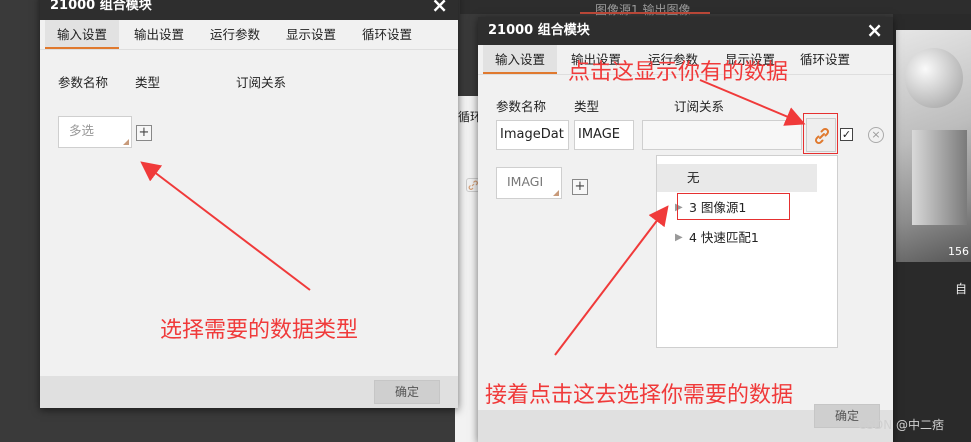 The image size is (971, 442). Describe the element at coordinates (639, 395) in the screenshot. I see `annotation-choose-data: 接着点击这去选择你需要的数据` at that location.